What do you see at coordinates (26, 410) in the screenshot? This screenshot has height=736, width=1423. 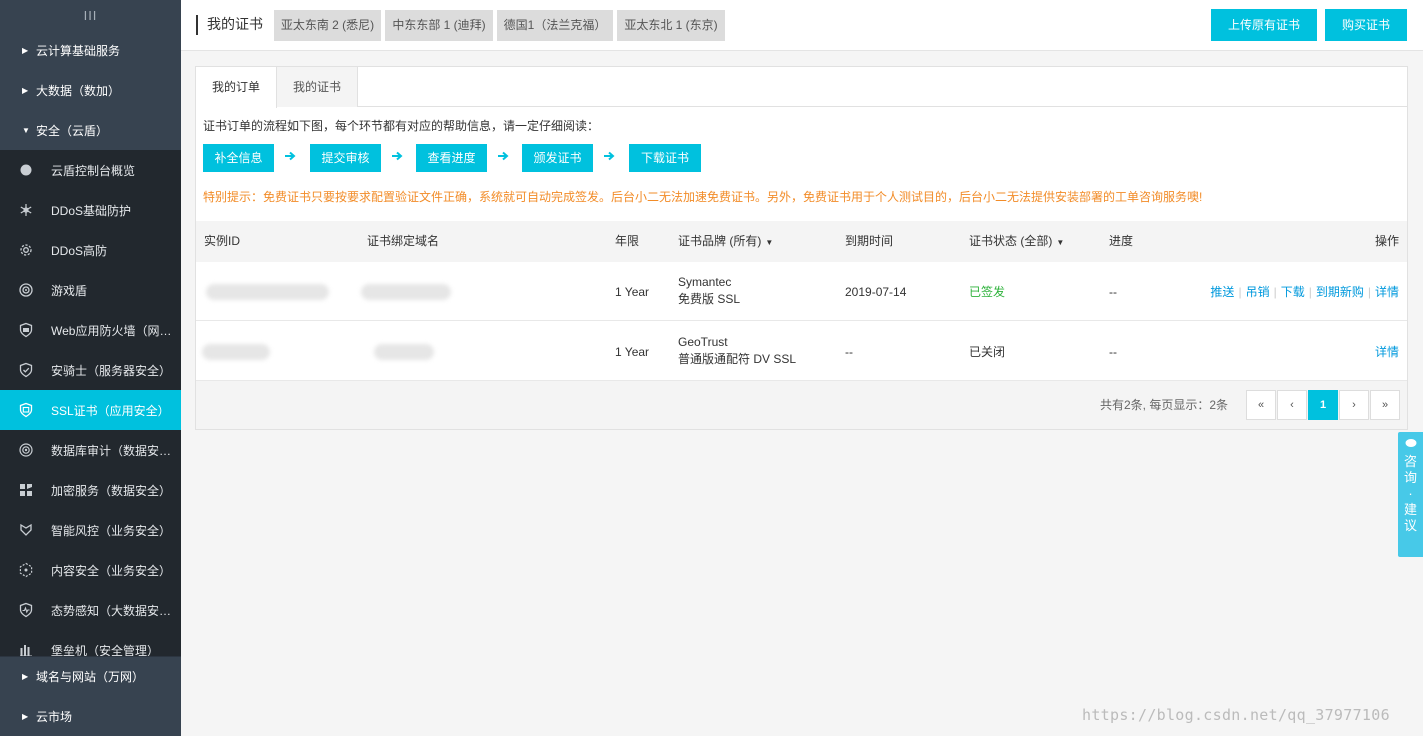 I see `certificate-icon` at bounding box center [26, 410].